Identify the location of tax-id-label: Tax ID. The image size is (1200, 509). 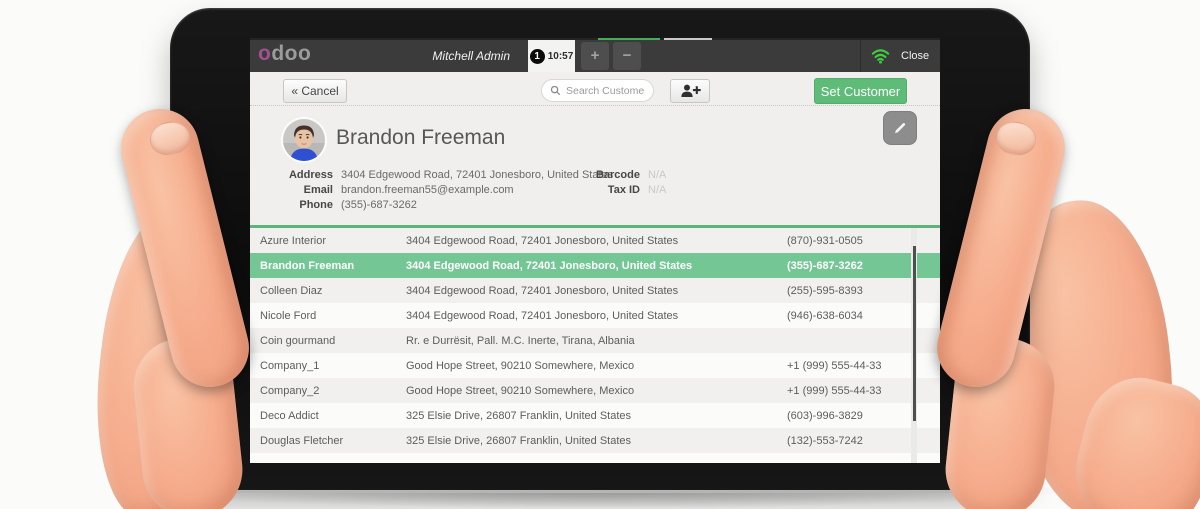
(623, 190).